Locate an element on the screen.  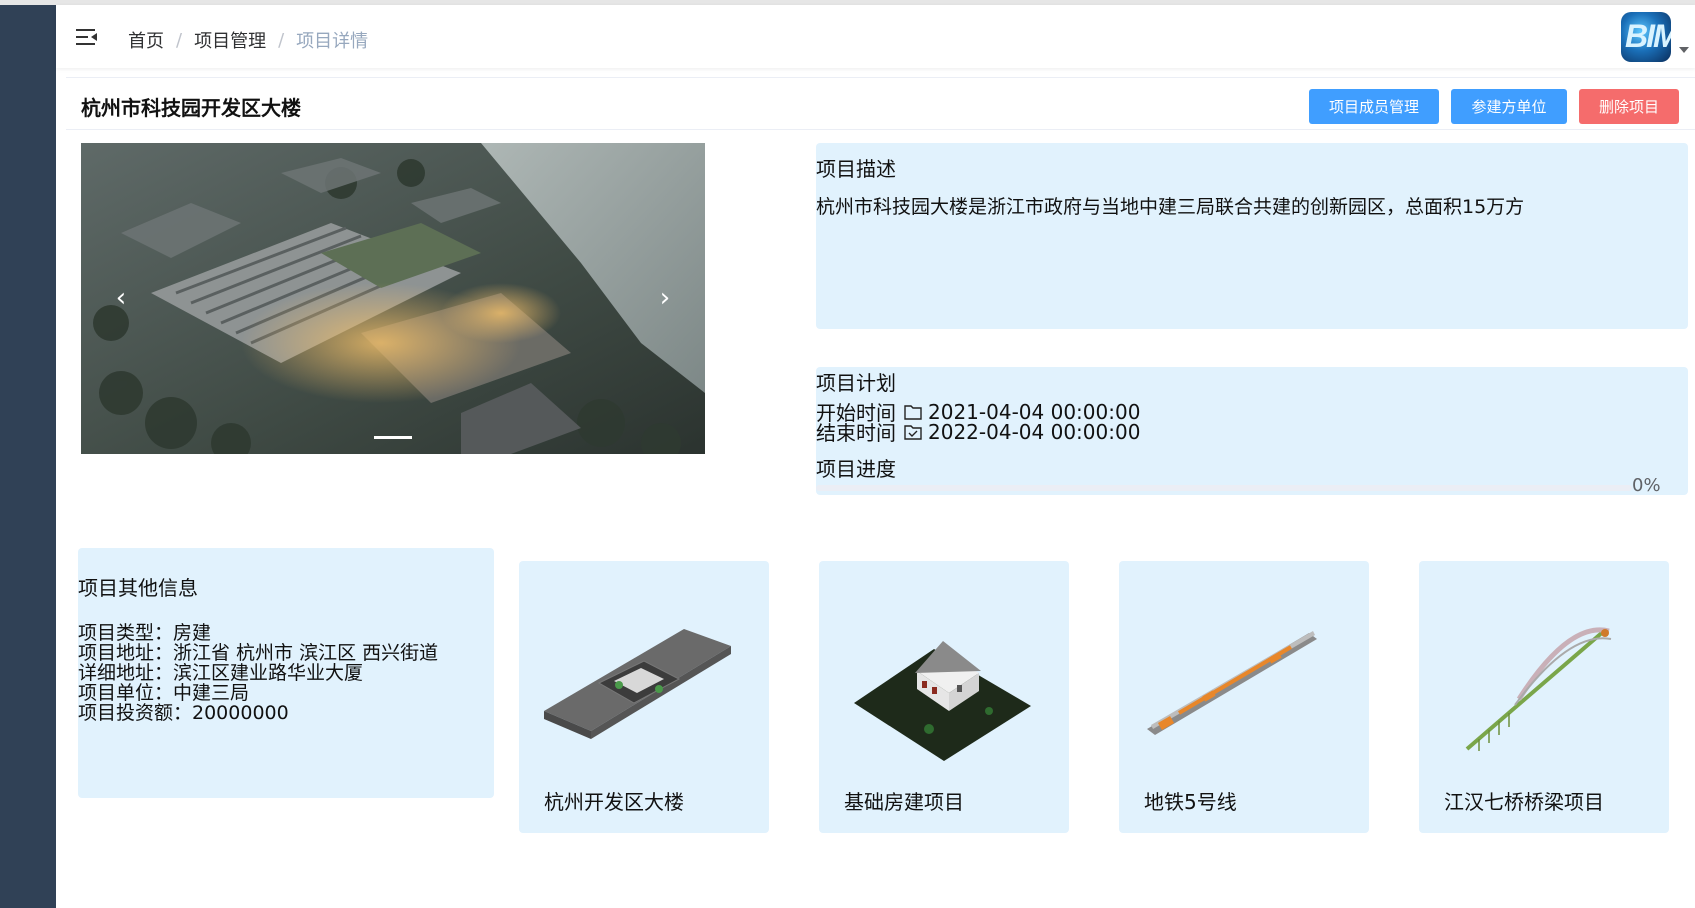
avatar-logo-text: BIM is located at coordinates (1648, 36).